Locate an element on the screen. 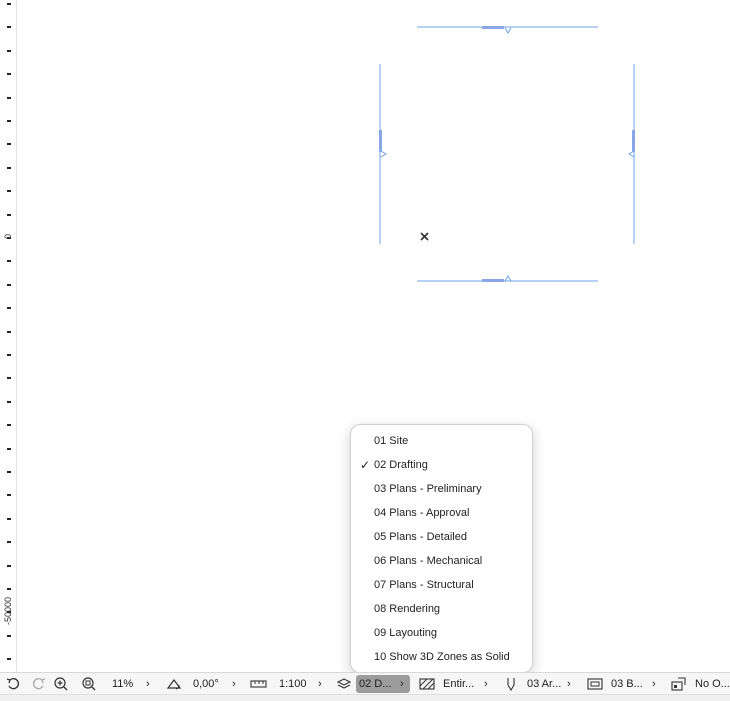 This screenshot has width=730, height=701. model-view-chevron-icon: › is located at coordinates (654, 684).